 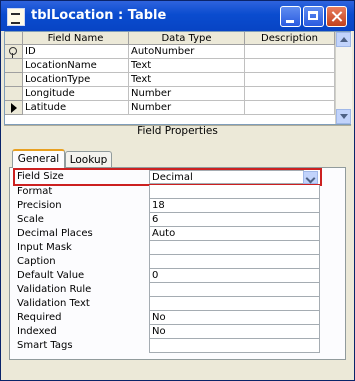 I want to click on property-label: Default Value, so click(x=51, y=275).